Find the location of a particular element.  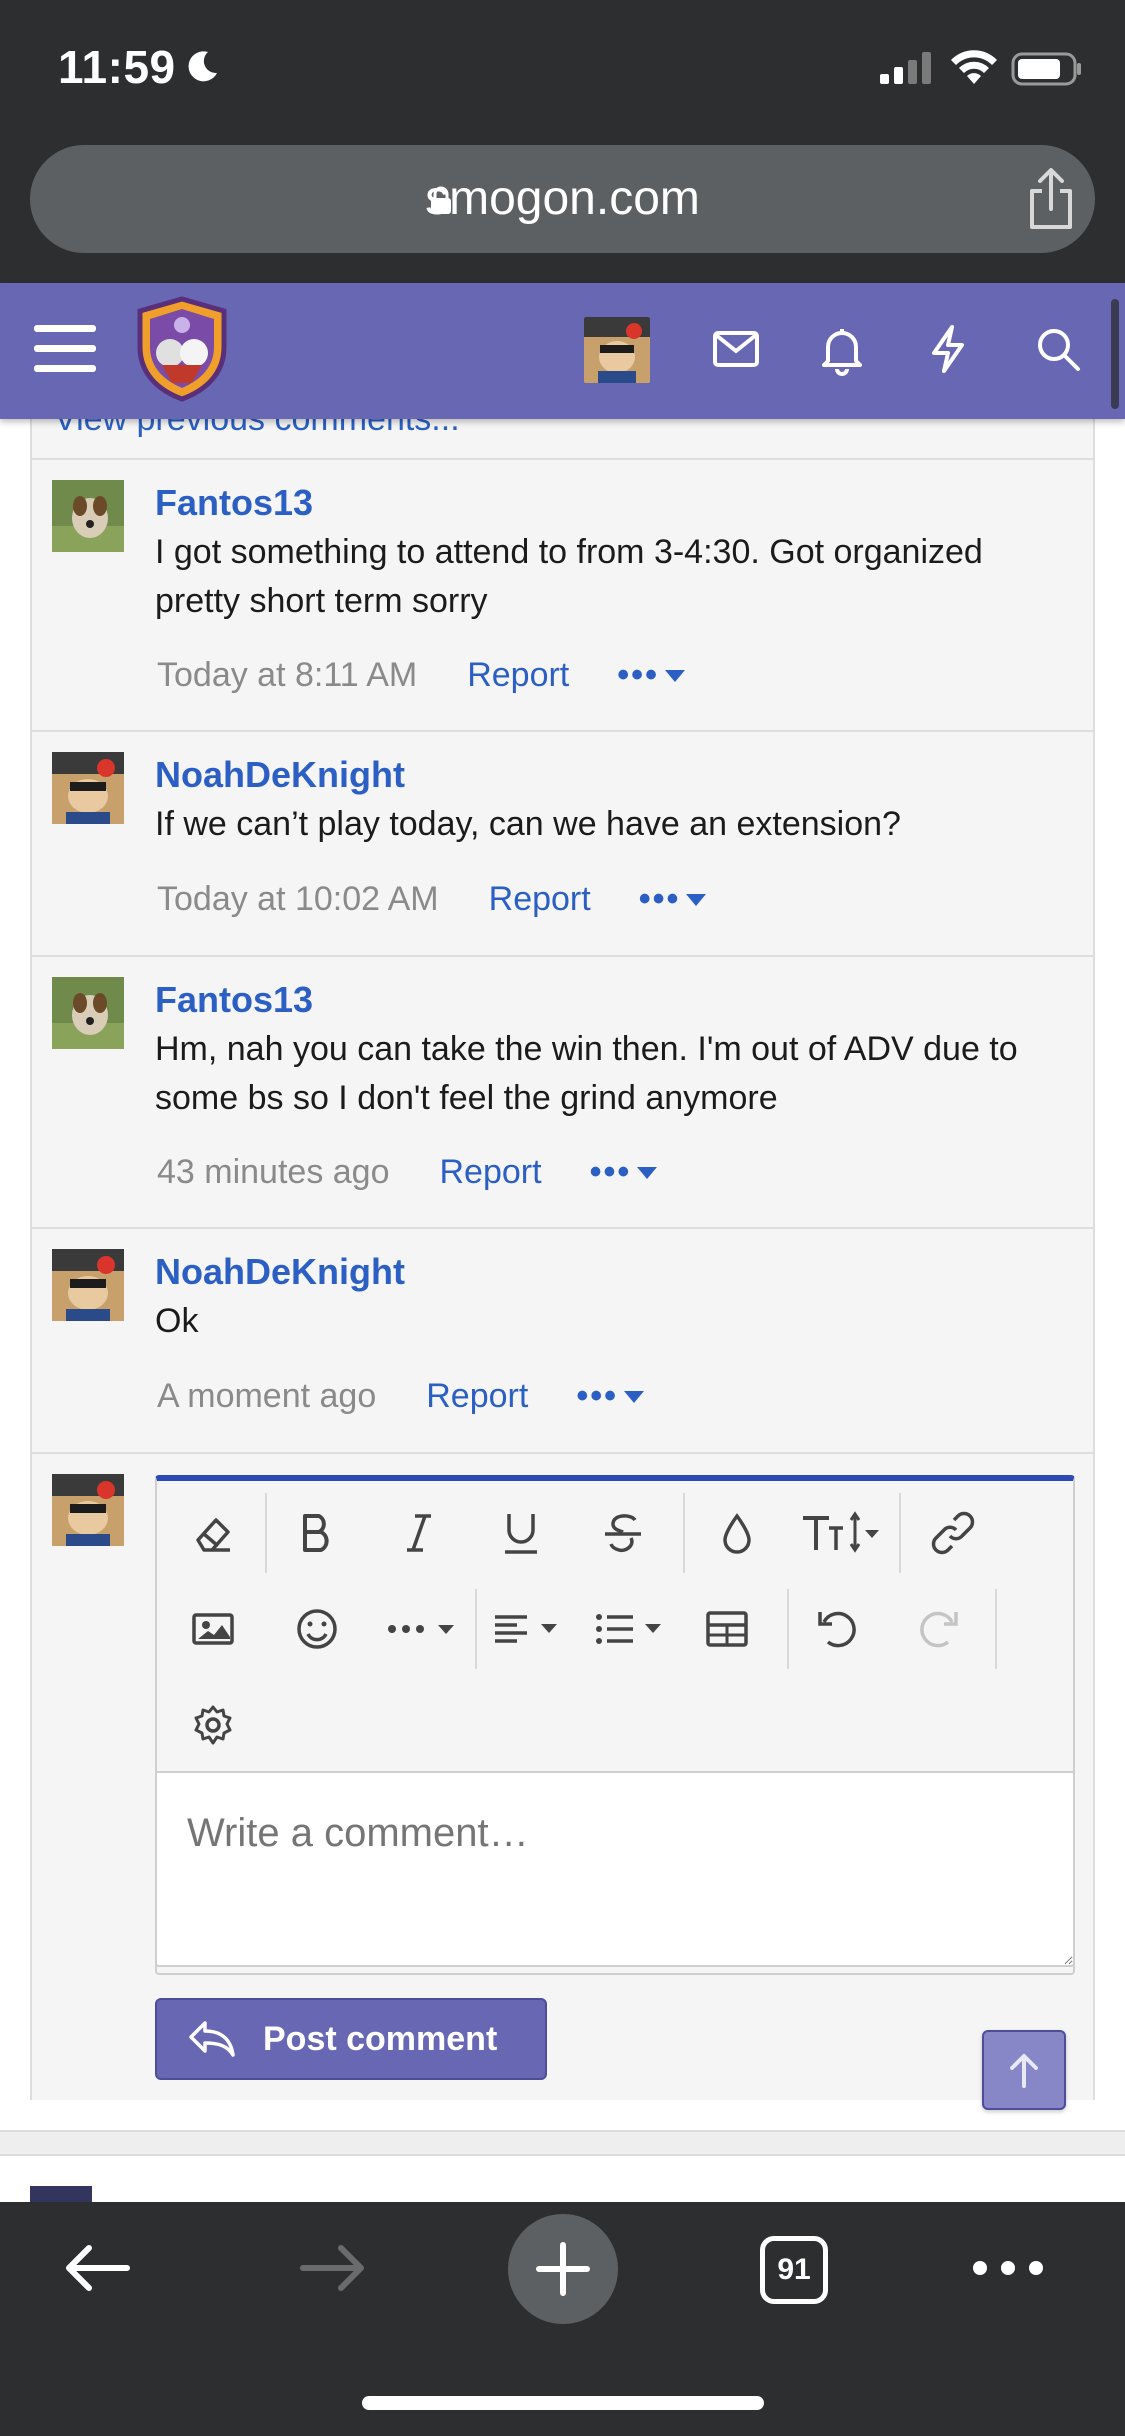

ellipsis-icon is located at coordinates (1008, 2268).